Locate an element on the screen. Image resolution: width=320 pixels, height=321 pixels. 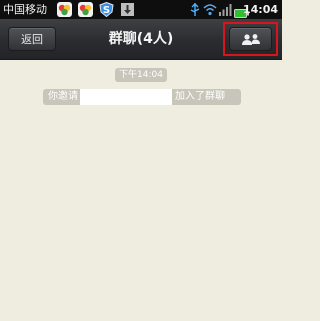
group-members-button is located at coordinates (250, 39).